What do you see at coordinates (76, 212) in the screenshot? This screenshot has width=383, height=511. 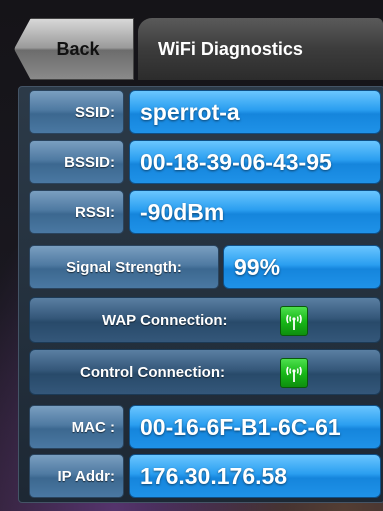 I see `rssi-label: RSSI:` at bounding box center [76, 212].